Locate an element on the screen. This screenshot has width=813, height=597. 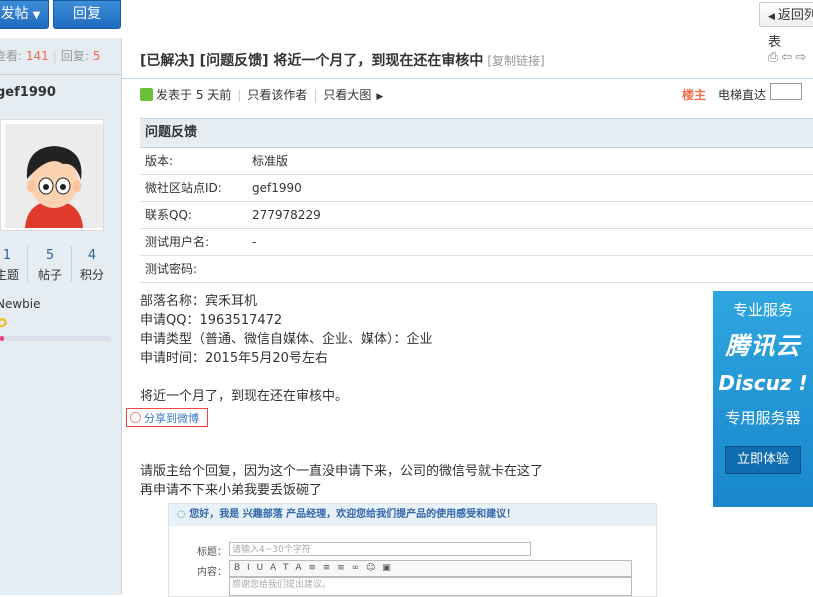
next-thread-icon: ⇨ is located at coordinates (802, 57).